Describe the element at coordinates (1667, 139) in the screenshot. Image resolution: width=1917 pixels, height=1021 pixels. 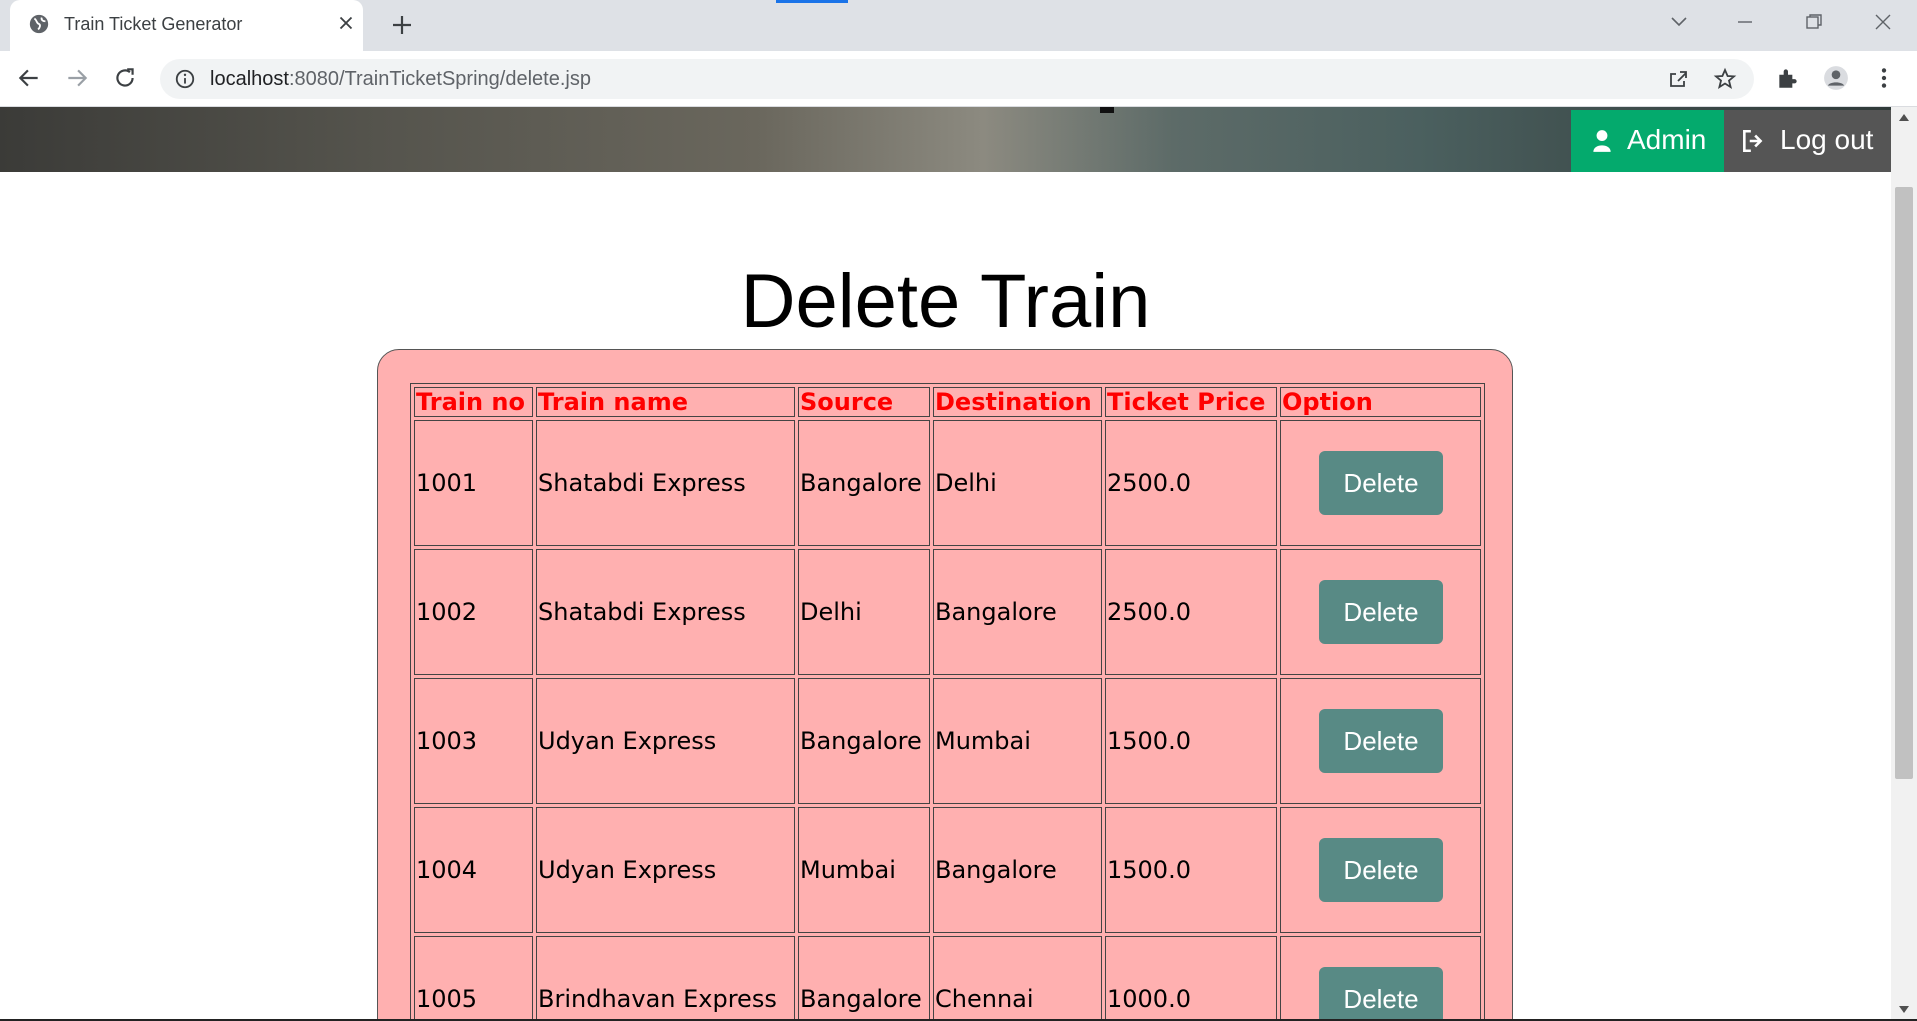
I see `admin-label: Admin` at that location.